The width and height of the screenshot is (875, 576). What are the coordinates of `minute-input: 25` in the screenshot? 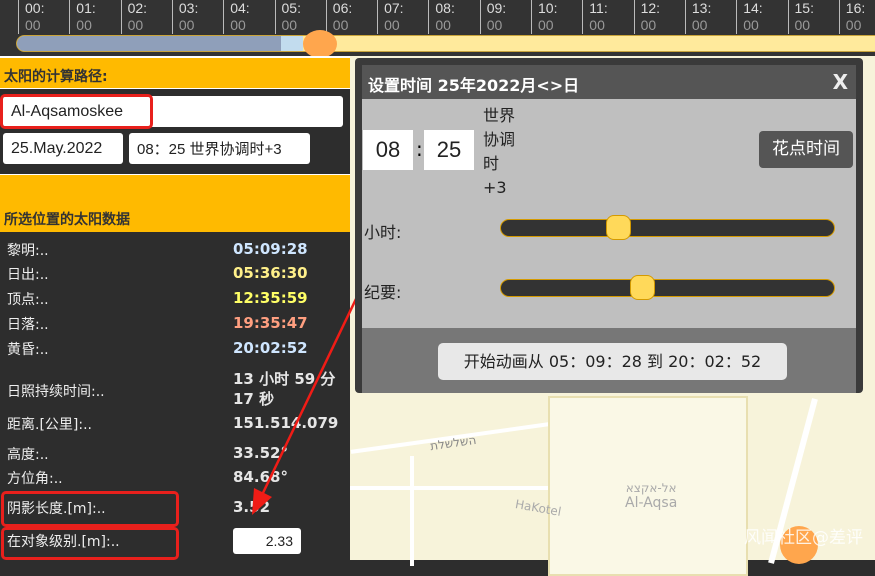 It's located at (449, 150).